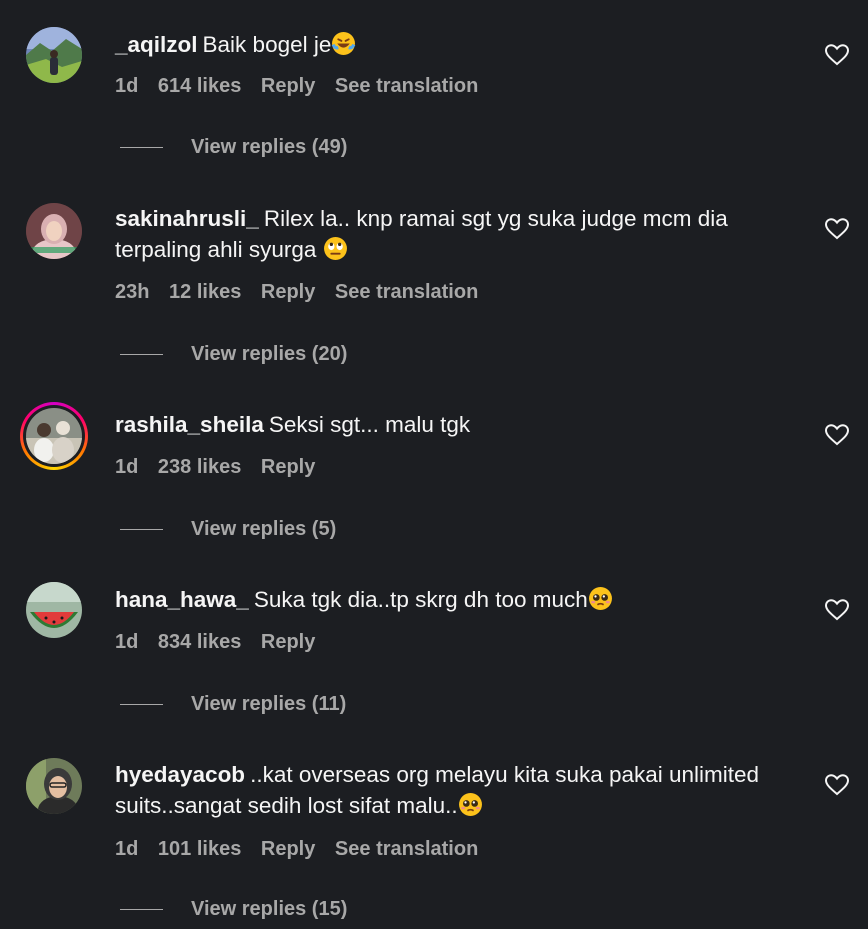 The width and height of the screenshot is (868, 929). Describe the element at coordinates (344, 43) in the screenshot. I see `laughing-tears-emoji` at that location.